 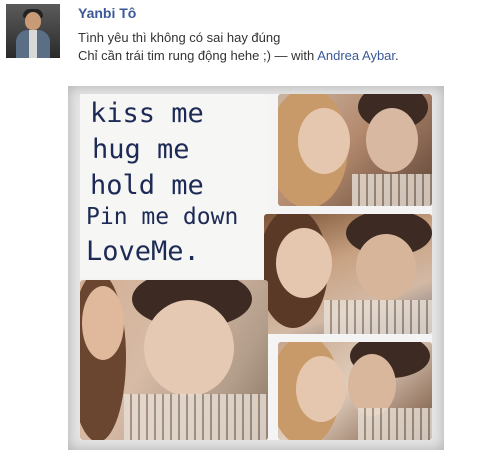 I want to click on post-line-2-suffix: ., so click(x=397, y=55).